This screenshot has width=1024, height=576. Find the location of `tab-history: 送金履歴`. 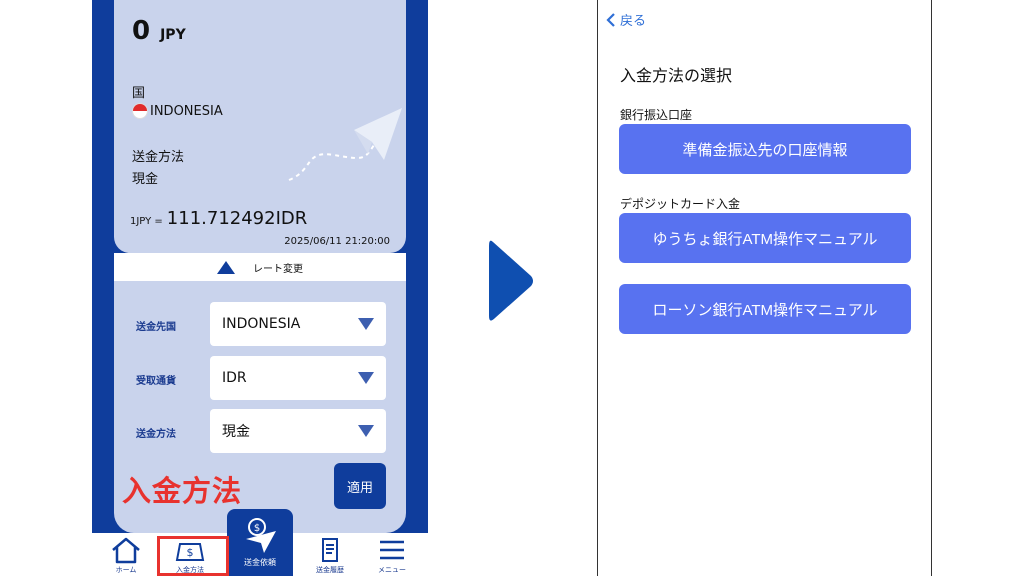

tab-history: 送金履歴 is located at coordinates (330, 554).